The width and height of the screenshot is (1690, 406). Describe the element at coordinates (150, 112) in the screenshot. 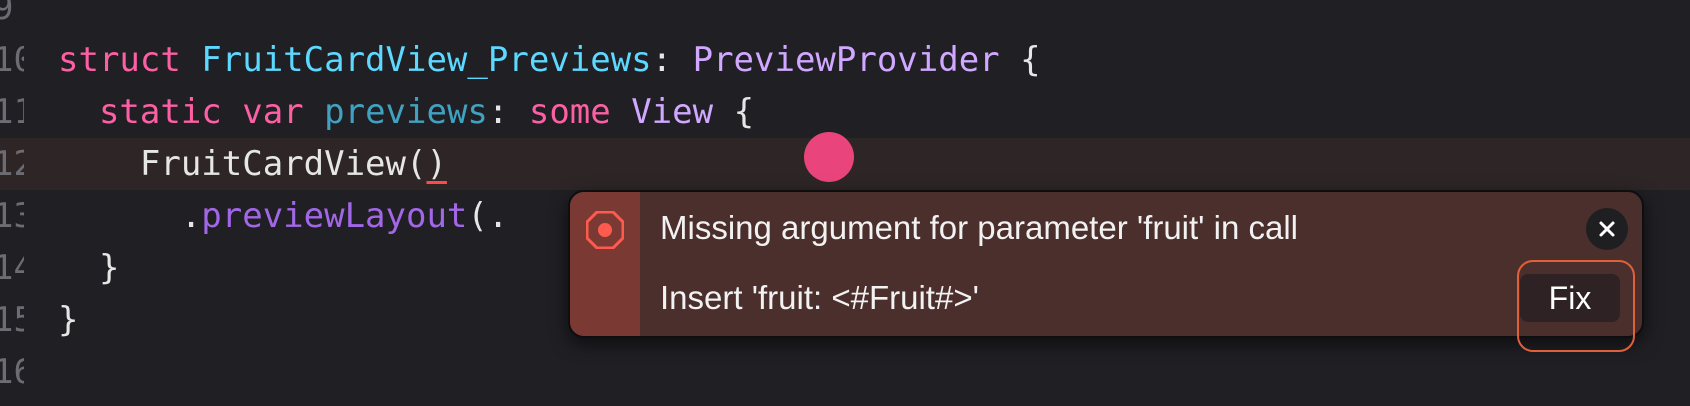

I see `code-token: static` at that location.